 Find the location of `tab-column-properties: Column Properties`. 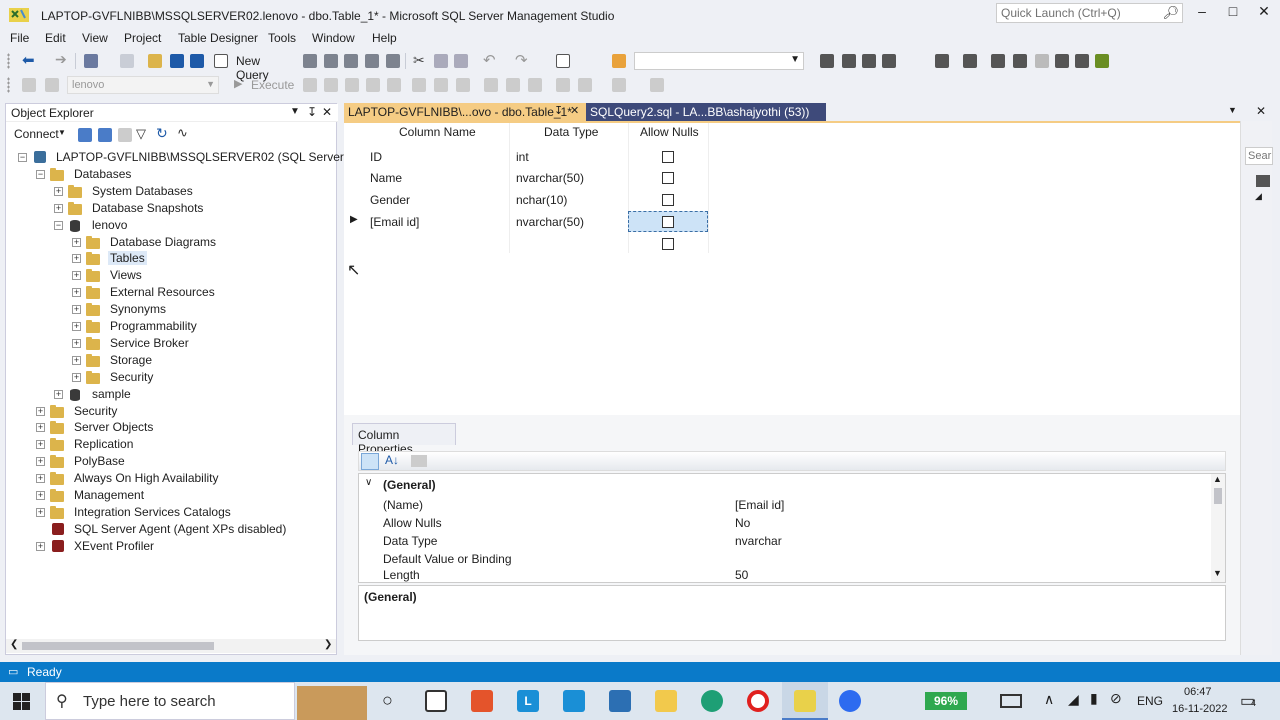

tab-column-properties: Column Properties is located at coordinates (404, 439).